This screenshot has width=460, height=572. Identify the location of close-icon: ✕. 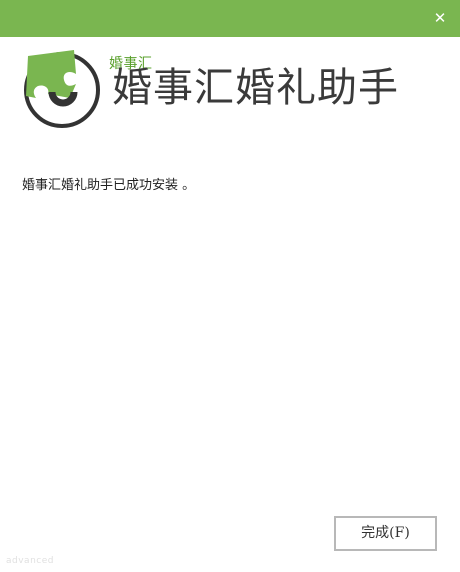
(440, 18).